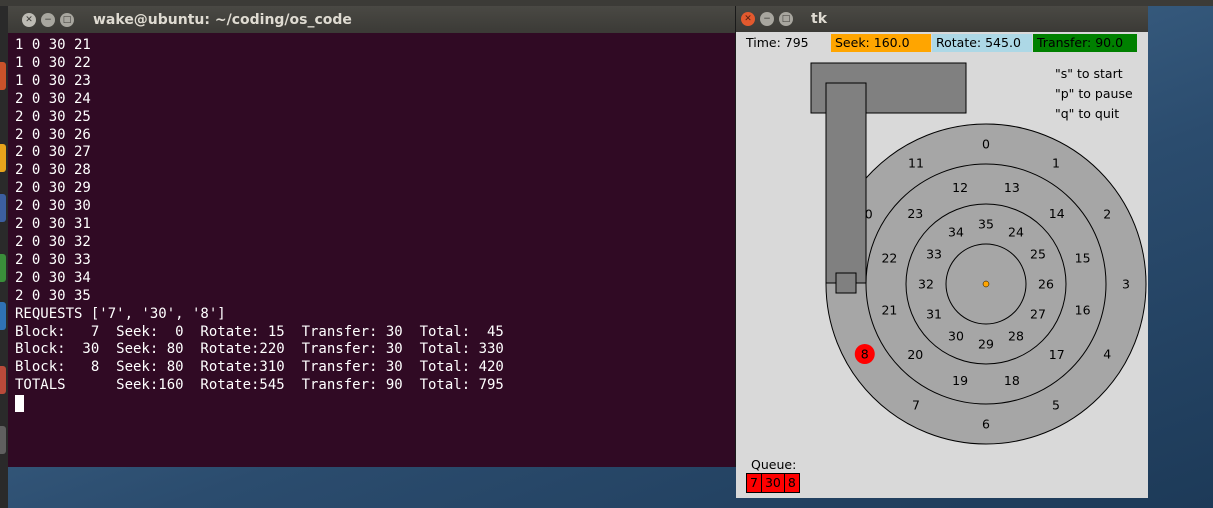  What do you see at coordinates (1126, 284) in the screenshot?
I see `block-label: 3` at bounding box center [1126, 284].